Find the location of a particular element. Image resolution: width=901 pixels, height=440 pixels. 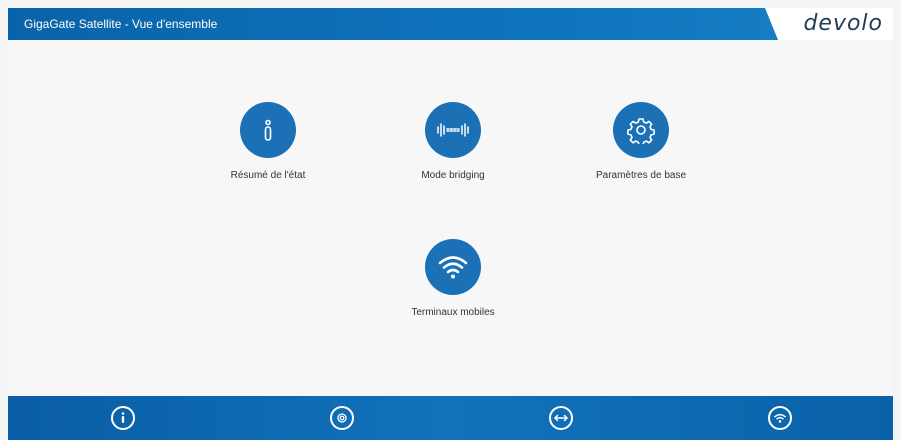

mobile-devices-circle is located at coordinates (453, 267).